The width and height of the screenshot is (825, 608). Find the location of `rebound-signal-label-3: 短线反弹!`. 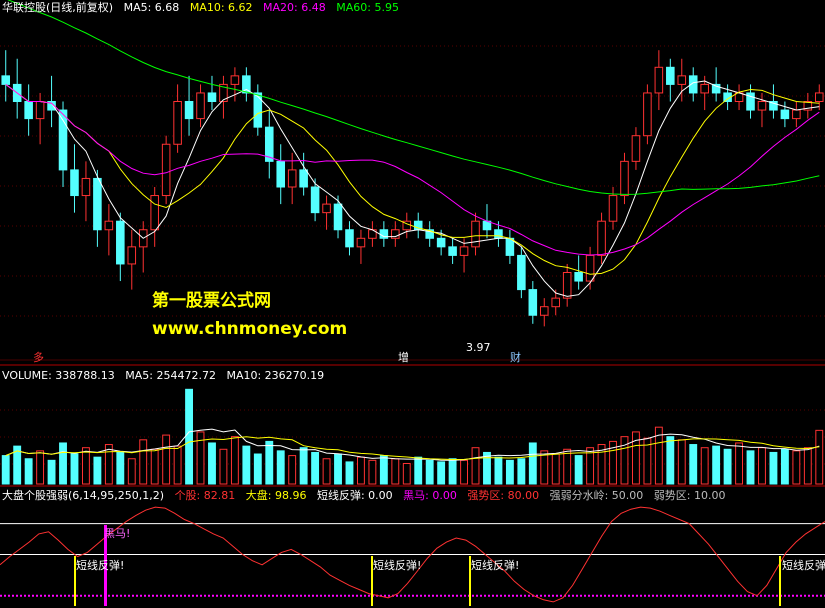

rebound-signal-label-3: 短线反弹! is located at coordinates (495, 565).